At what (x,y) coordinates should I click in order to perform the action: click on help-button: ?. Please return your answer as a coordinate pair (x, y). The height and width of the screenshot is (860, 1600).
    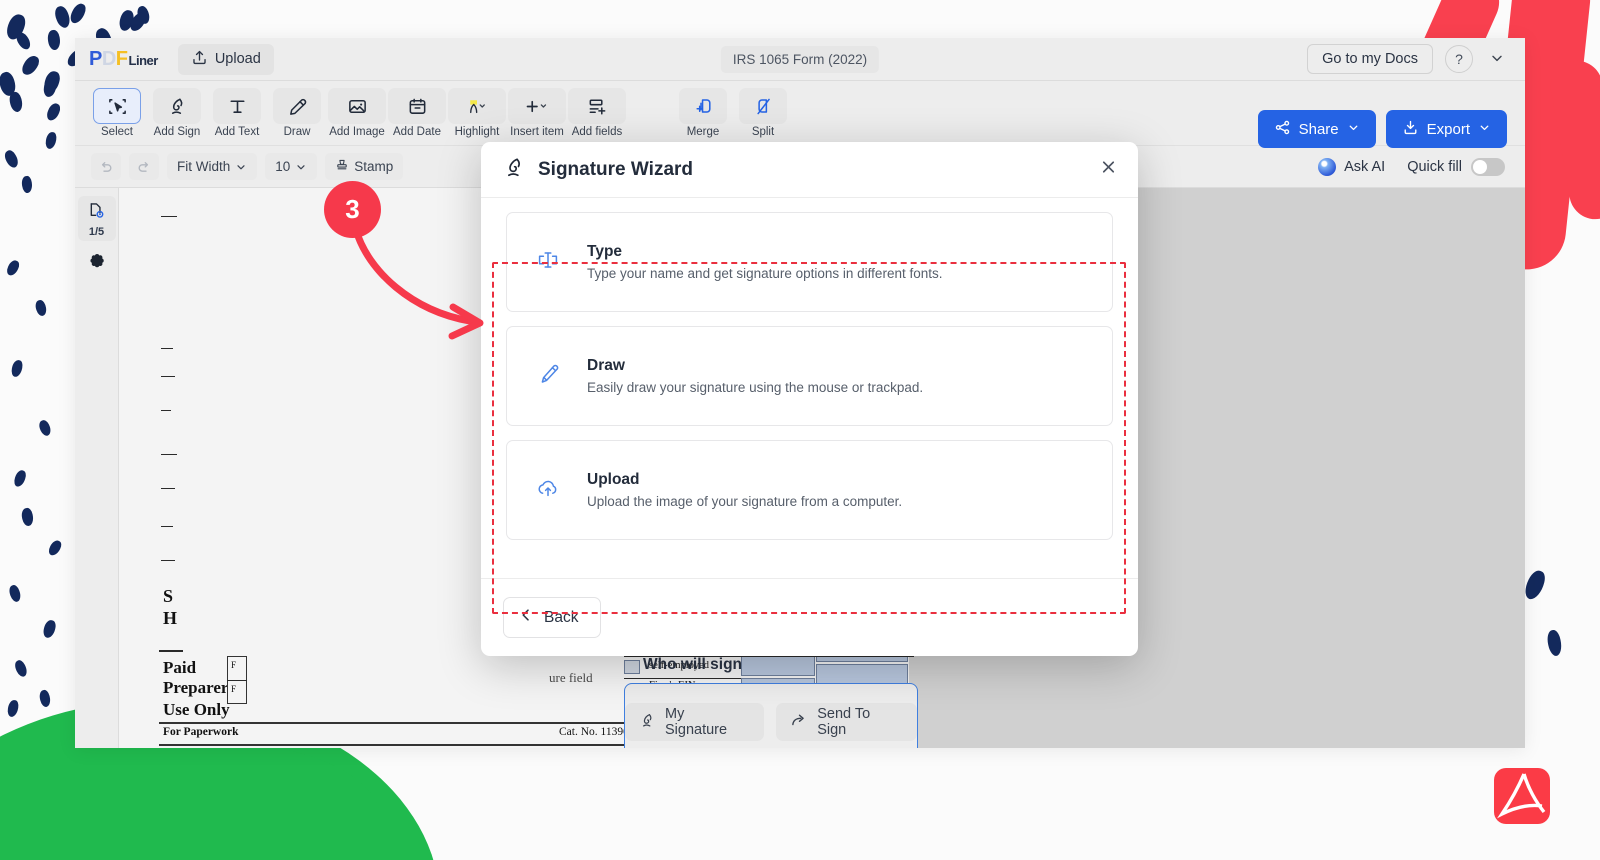
    Looking at the image, I should click on (1459, 59).